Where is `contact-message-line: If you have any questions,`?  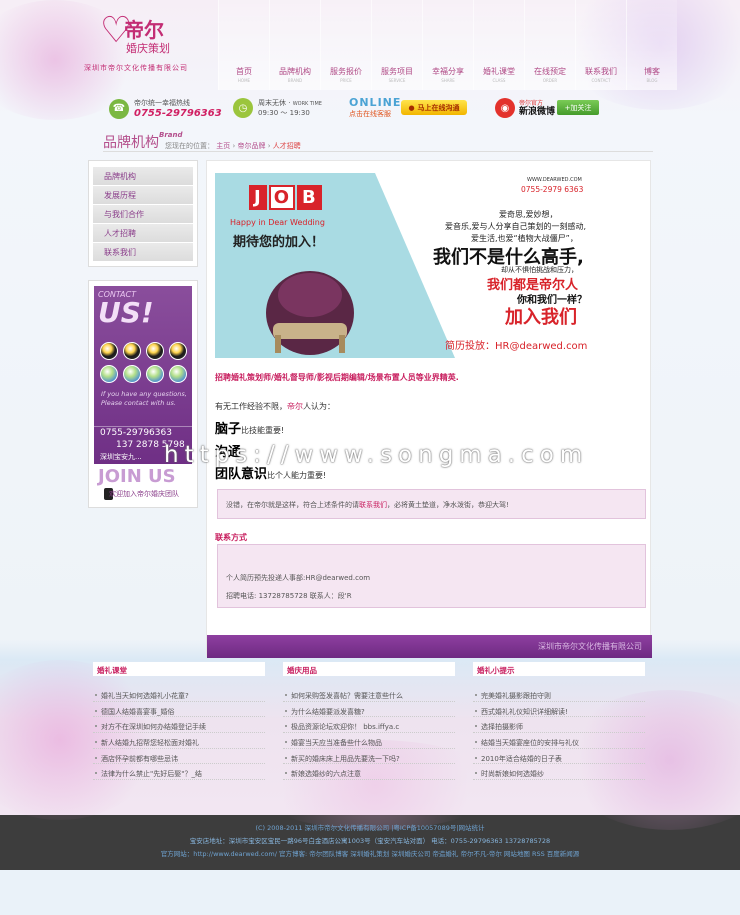 contact-message-line: If you have any questions, is located at coordinates (144, 394).